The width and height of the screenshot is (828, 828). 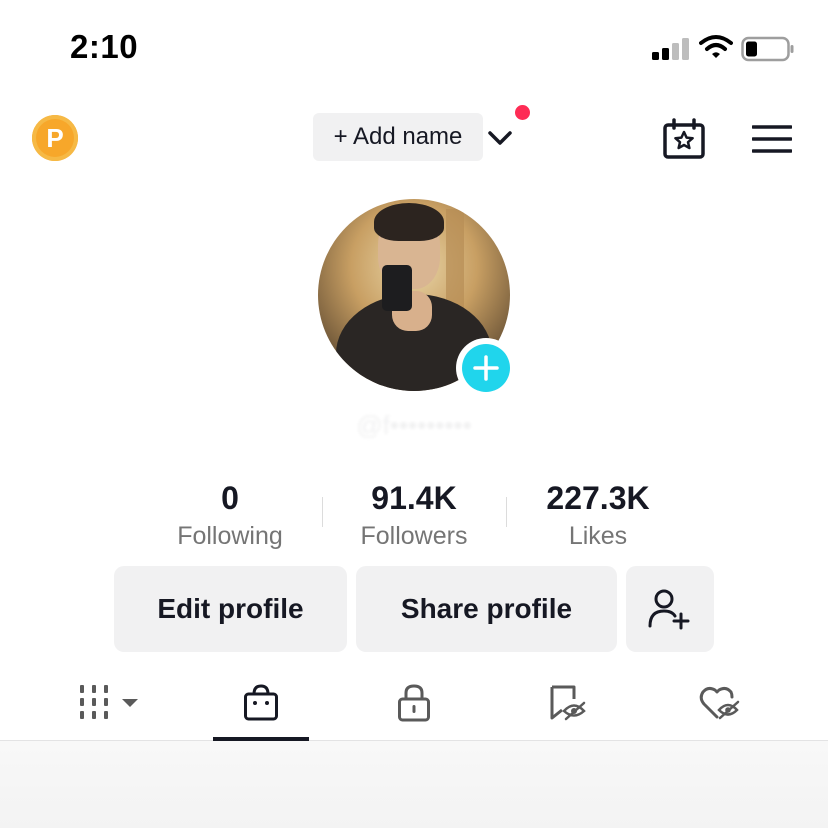 What do you see at coordinates (598, 536) in the screenshot?
I see `likes-label: Likes` at bounding box center [598, 536].